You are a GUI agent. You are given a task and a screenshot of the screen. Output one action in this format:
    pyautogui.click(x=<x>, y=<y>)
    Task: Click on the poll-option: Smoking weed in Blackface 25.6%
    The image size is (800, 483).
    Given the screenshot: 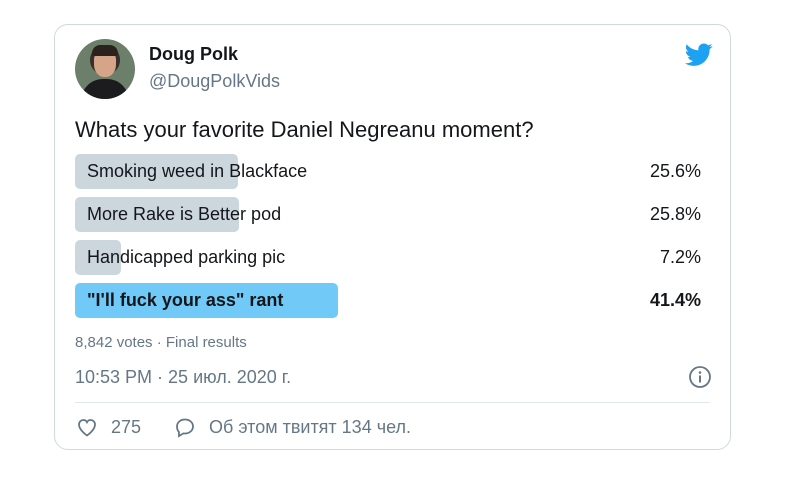 What is the action you would take?
    pyautogui.click(x=388, y=171)
    